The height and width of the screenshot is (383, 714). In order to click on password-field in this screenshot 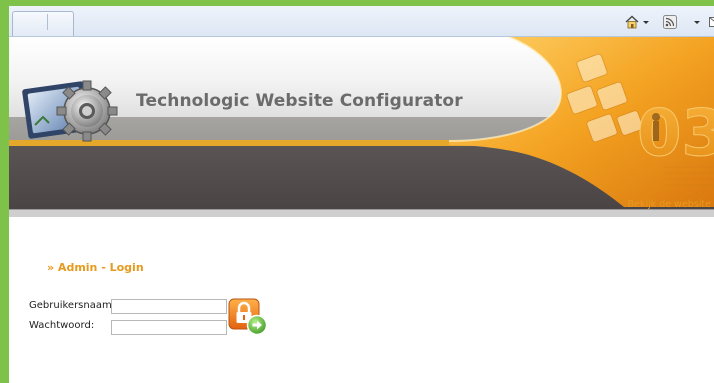, I will do `click(169, 327)`.